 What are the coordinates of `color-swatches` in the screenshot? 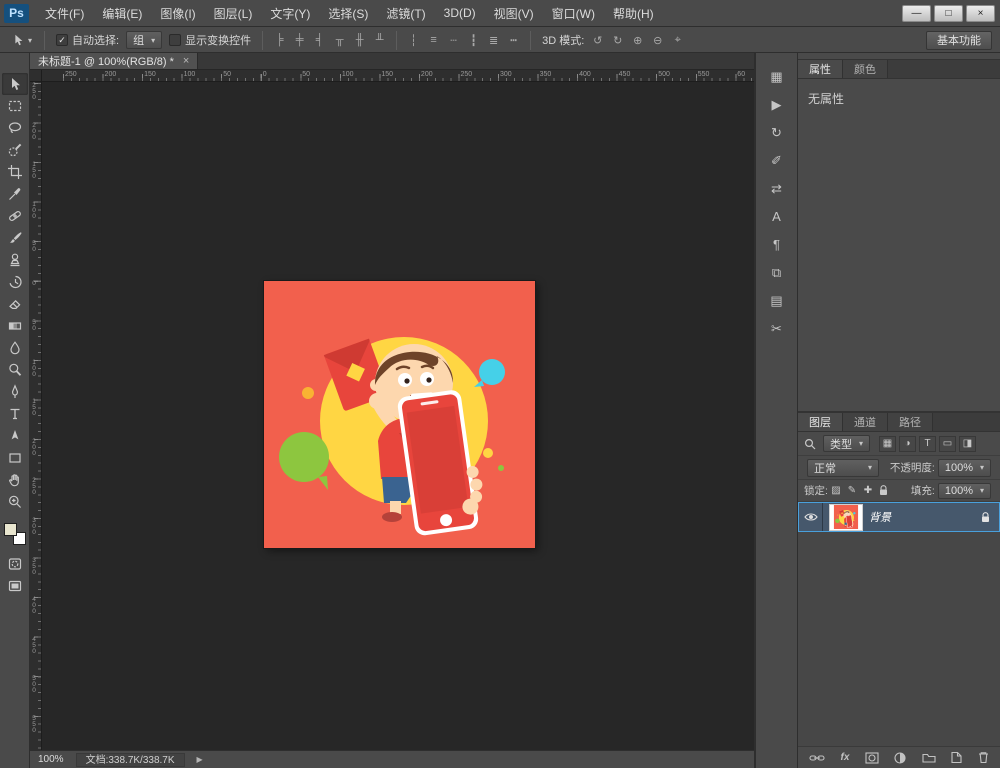 It's located at (14, 534).